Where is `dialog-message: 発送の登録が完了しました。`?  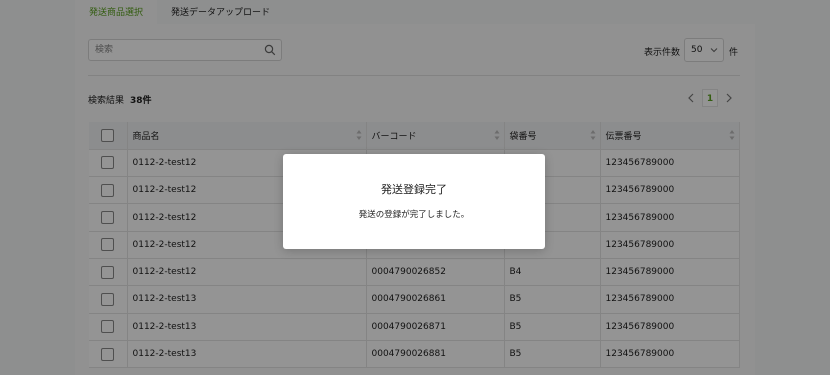 dialog-message: 発送の登録が完了しました。 is located at coordinates (414, 215).